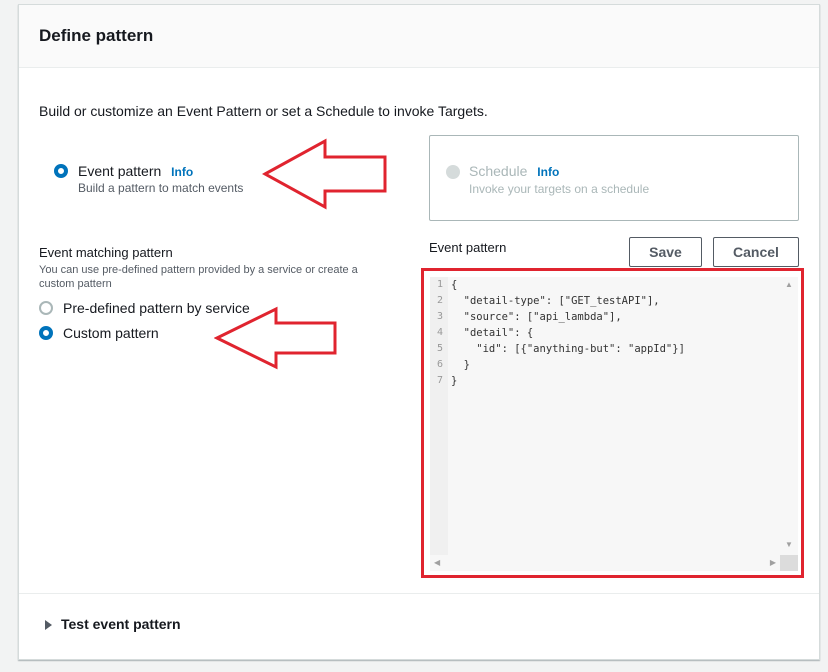 Image resolution: width=828 pixels, height=672 pixels. What do you see at coordinates (492, 333) in the screenshot?
I see `code-line: "detail": {` at bounding box center [492, 333].